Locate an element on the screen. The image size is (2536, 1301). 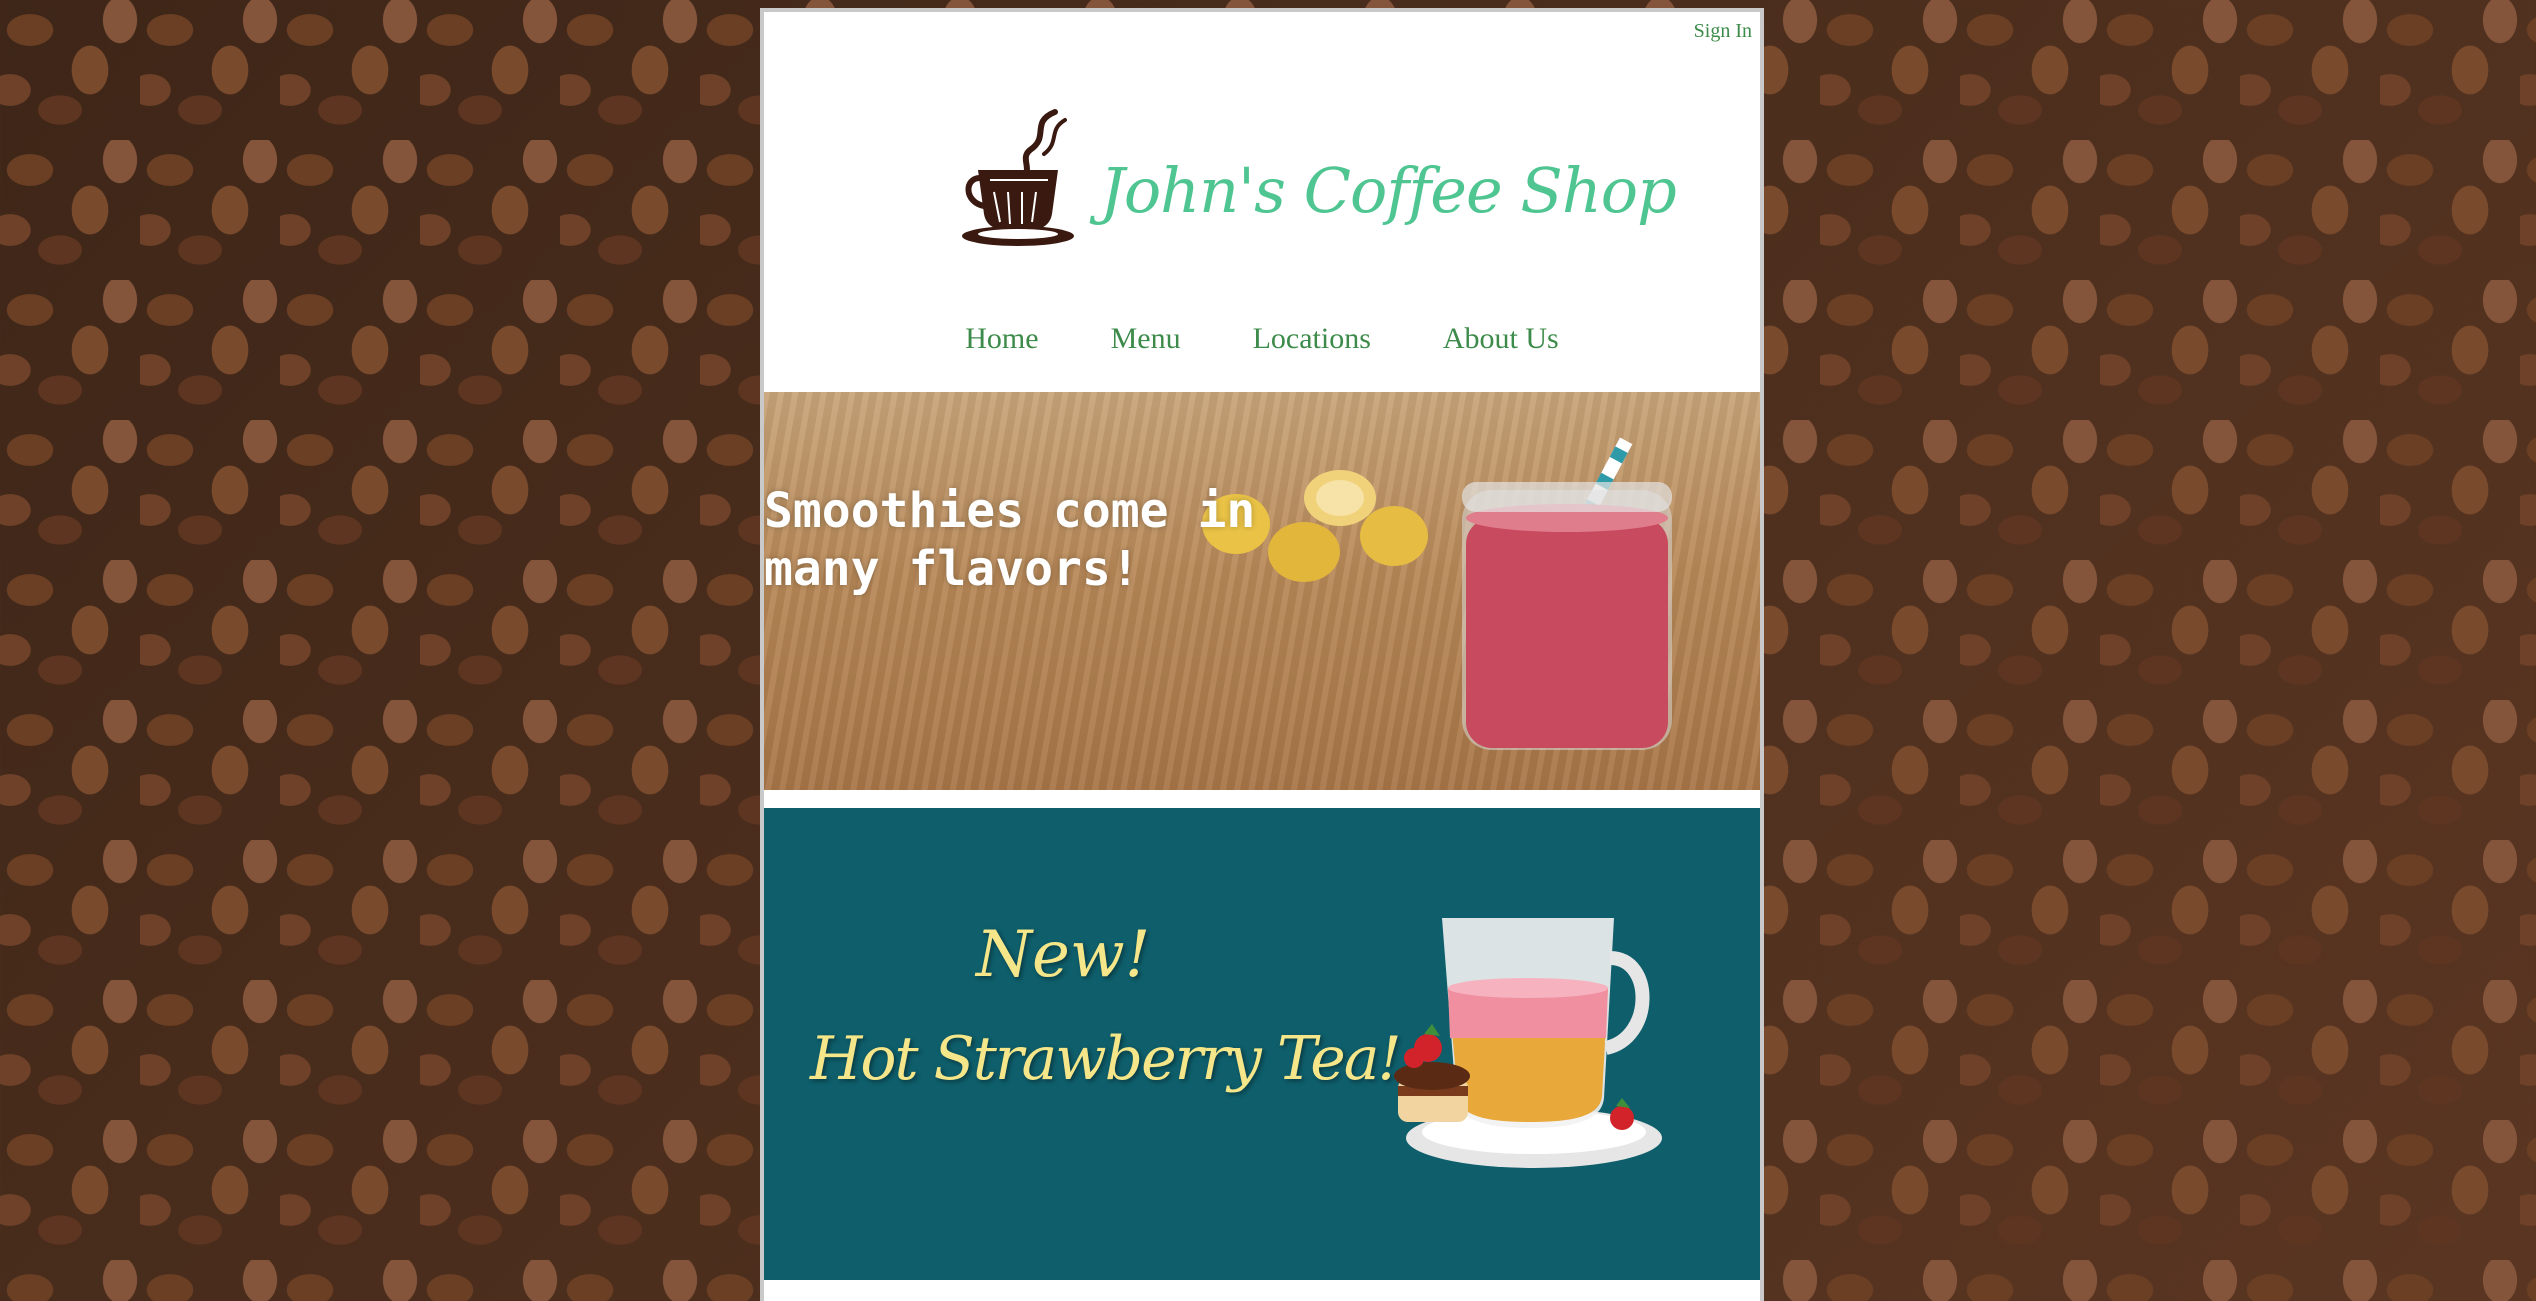
logo-text: John's Coffee Shop is located at coordinates (1388, 190).